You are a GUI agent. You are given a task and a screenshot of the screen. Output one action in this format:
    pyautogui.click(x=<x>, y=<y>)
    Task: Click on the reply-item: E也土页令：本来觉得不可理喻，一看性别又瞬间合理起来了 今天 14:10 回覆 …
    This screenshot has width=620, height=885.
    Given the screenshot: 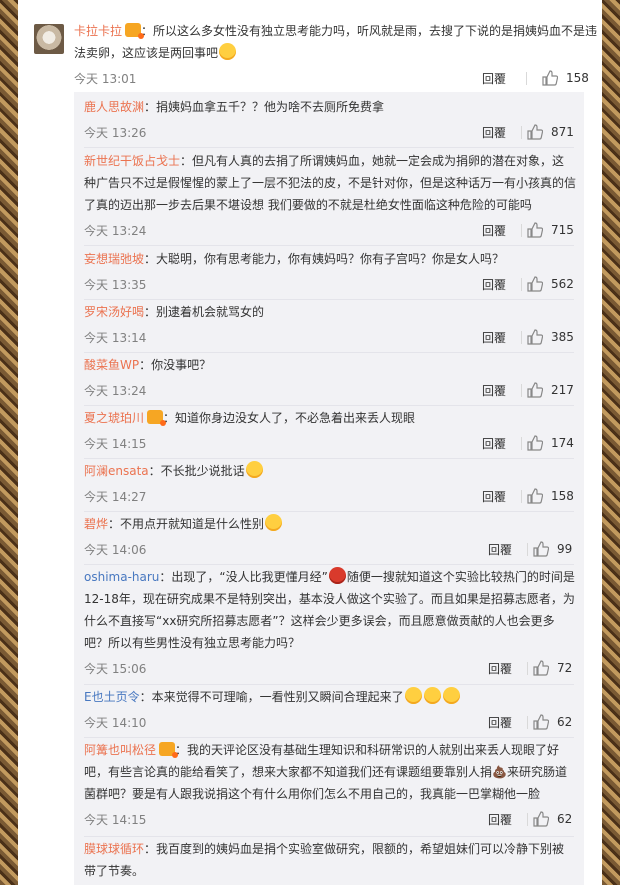 What is the action you would take?
    pyautogui.click(x=330, y=710)
    